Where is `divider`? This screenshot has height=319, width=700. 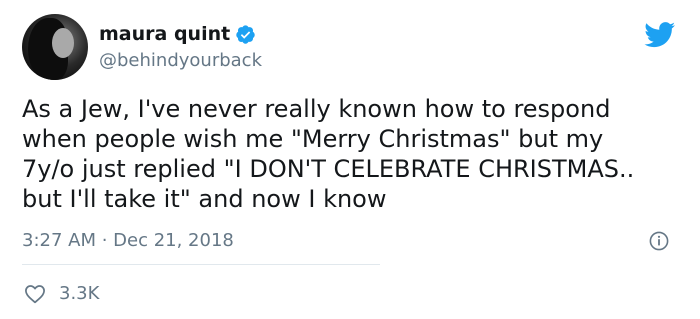
divider is located at coordinates (201, 264).